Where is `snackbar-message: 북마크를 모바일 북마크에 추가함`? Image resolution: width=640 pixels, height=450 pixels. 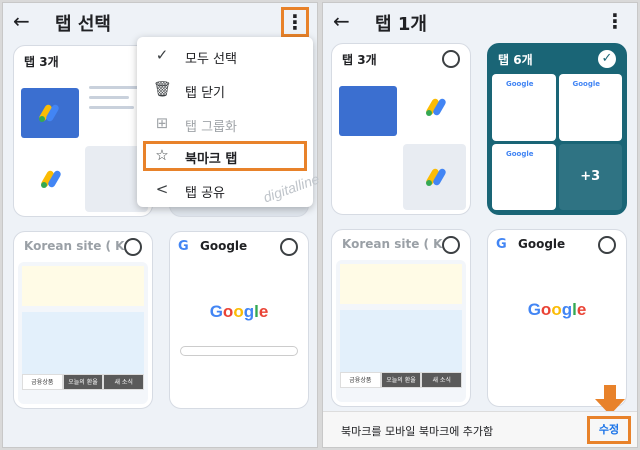 snackbar-message: 북마크를 모바일 북마크에 추가함 is located at coordinates (417, 431).